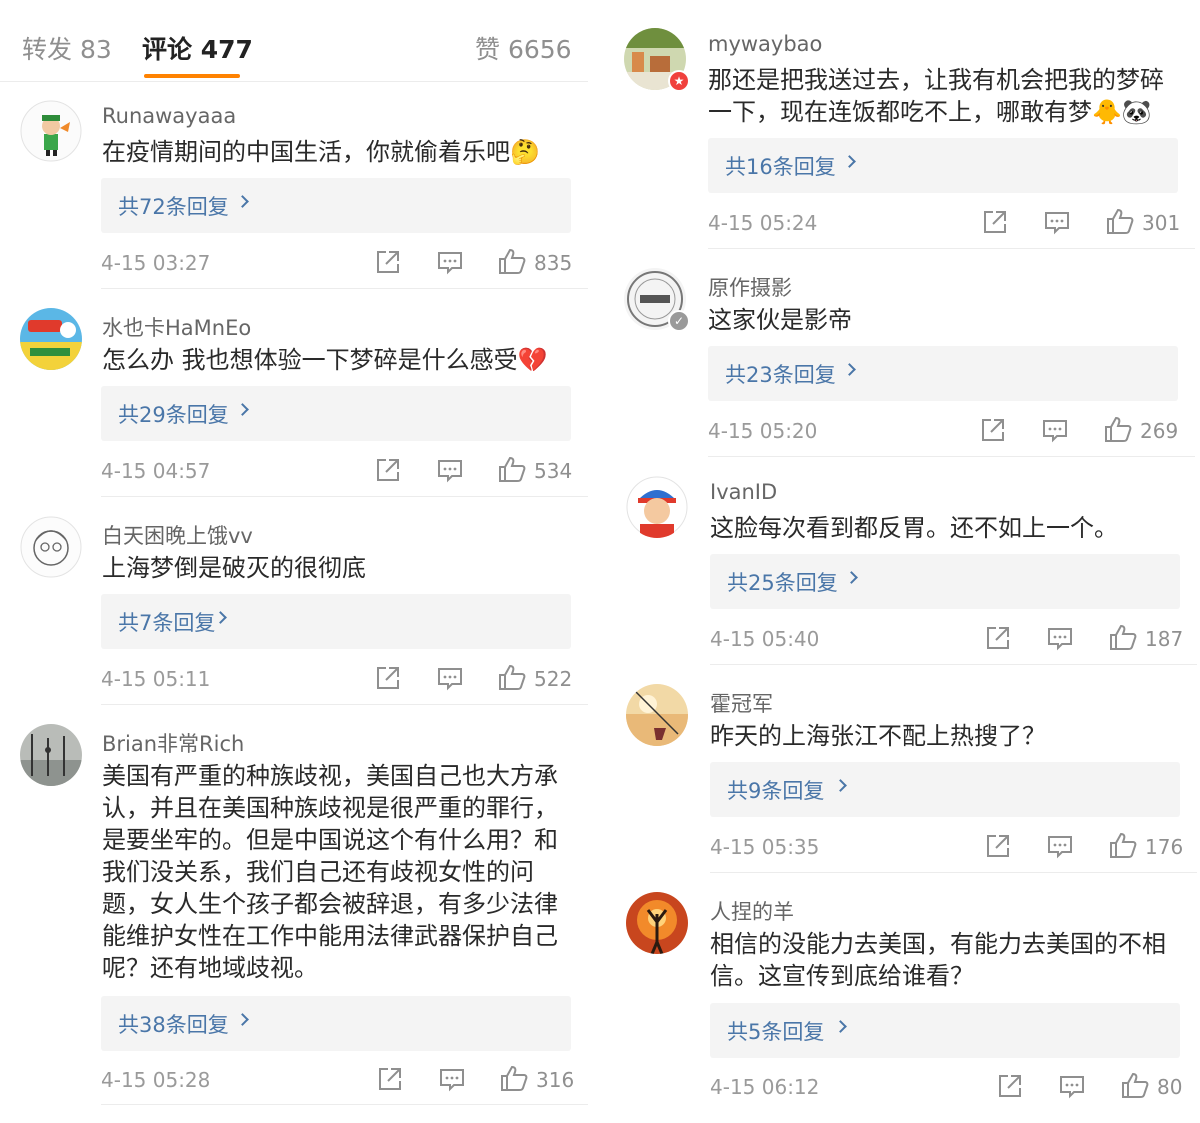 This screenshot has height=1123, width=1200. What do you see at coordinates (947, 639) in the screenshot?
I see `comment-meta: 4-15 05:40 187` at bounding box center [947, 639].